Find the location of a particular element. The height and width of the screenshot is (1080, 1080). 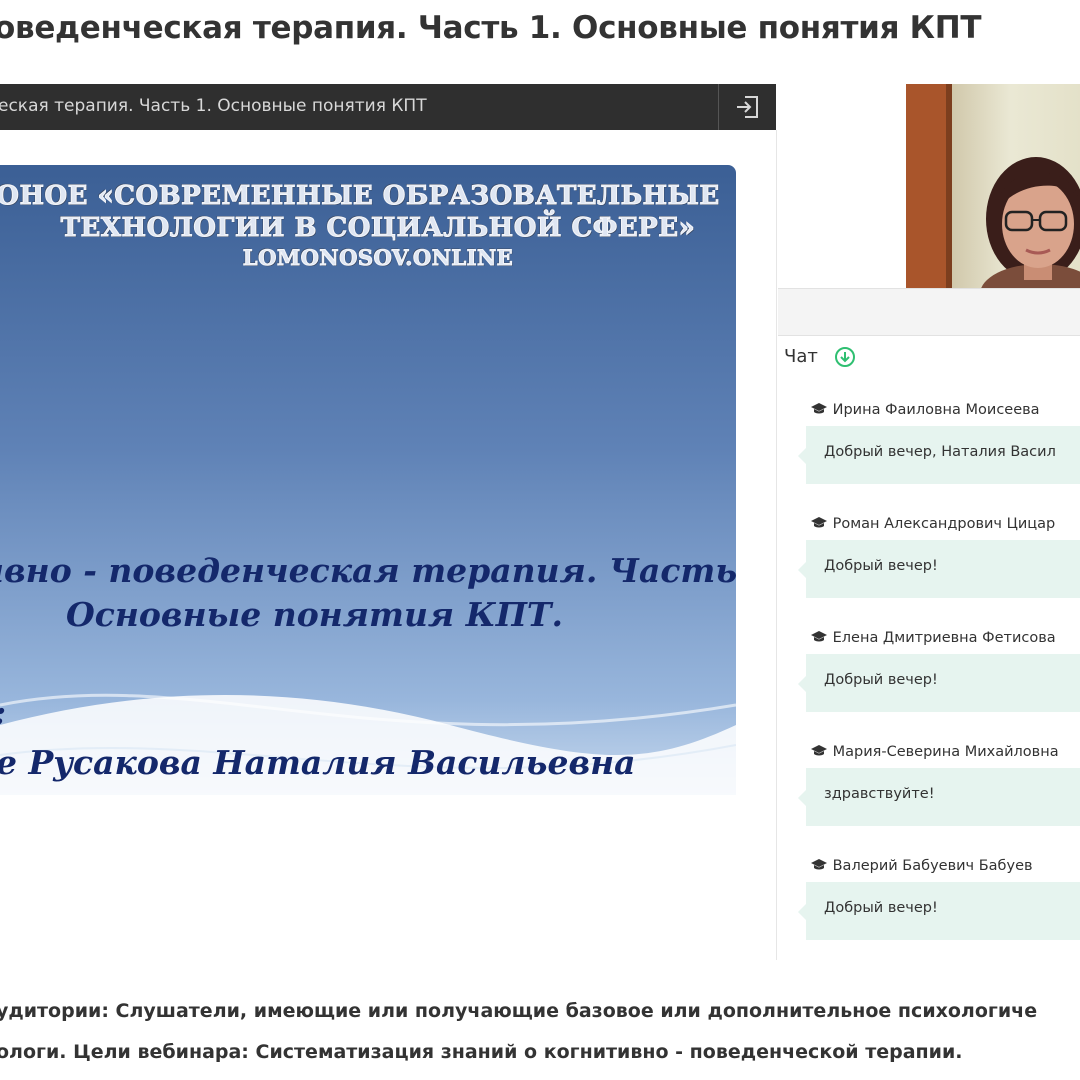

chat-header-strip is located at coordinates (929, 312).